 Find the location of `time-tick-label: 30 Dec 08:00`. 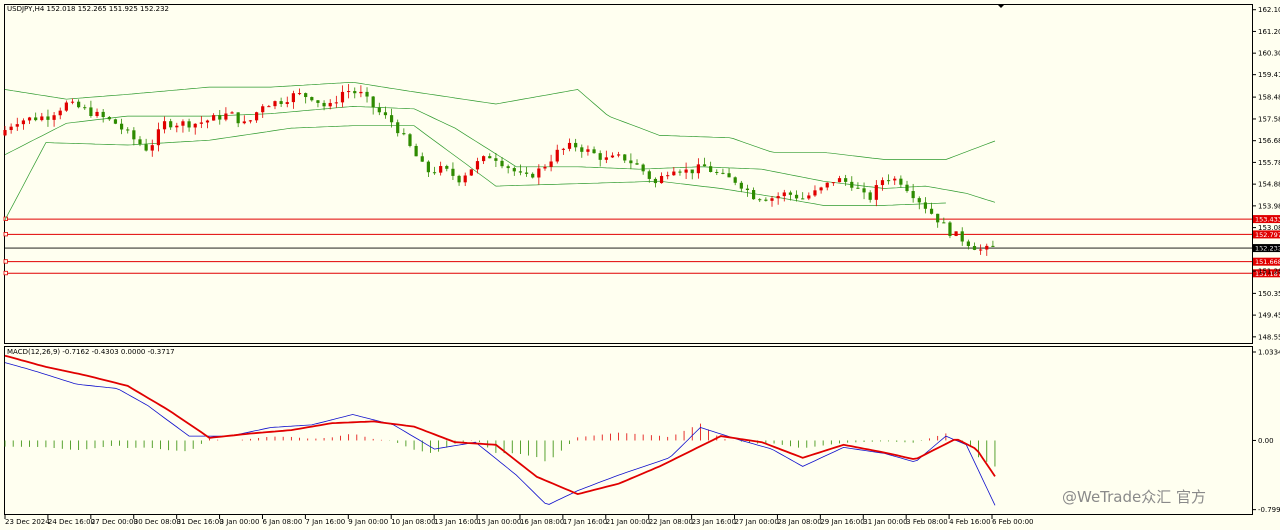

time-tick-label: 30 Dec 08:00 is located at coordinates (157, 522).